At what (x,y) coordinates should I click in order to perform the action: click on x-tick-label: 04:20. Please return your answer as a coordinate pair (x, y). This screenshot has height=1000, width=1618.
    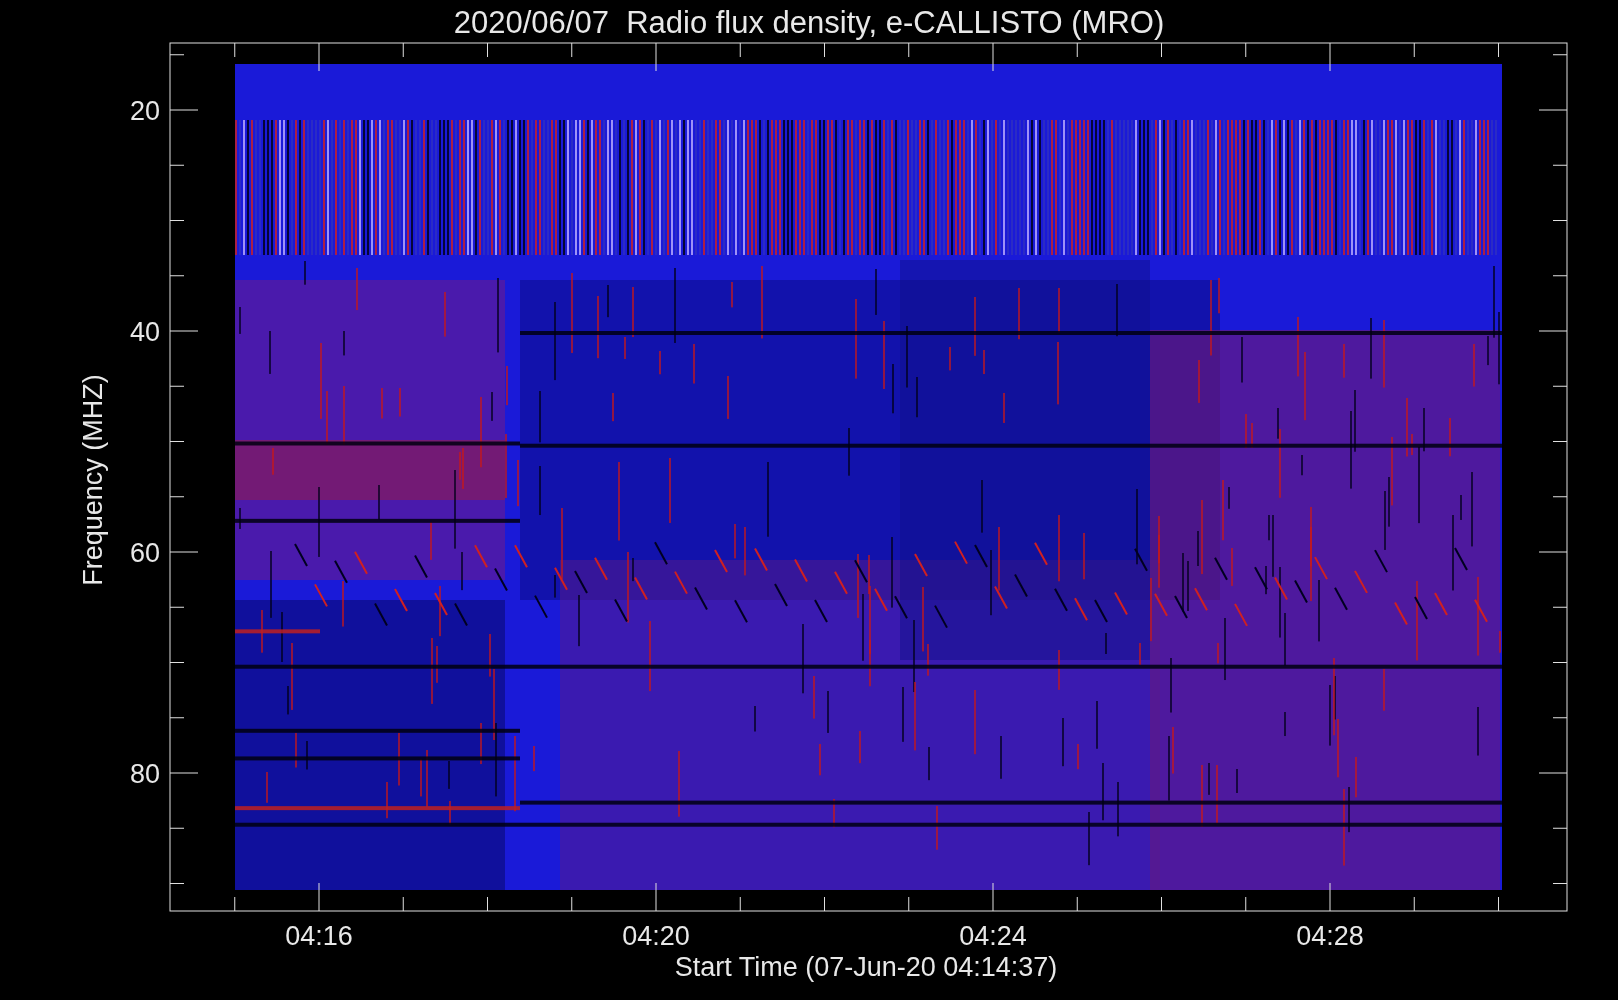
    Looking at the image, I should click on (656, 936).